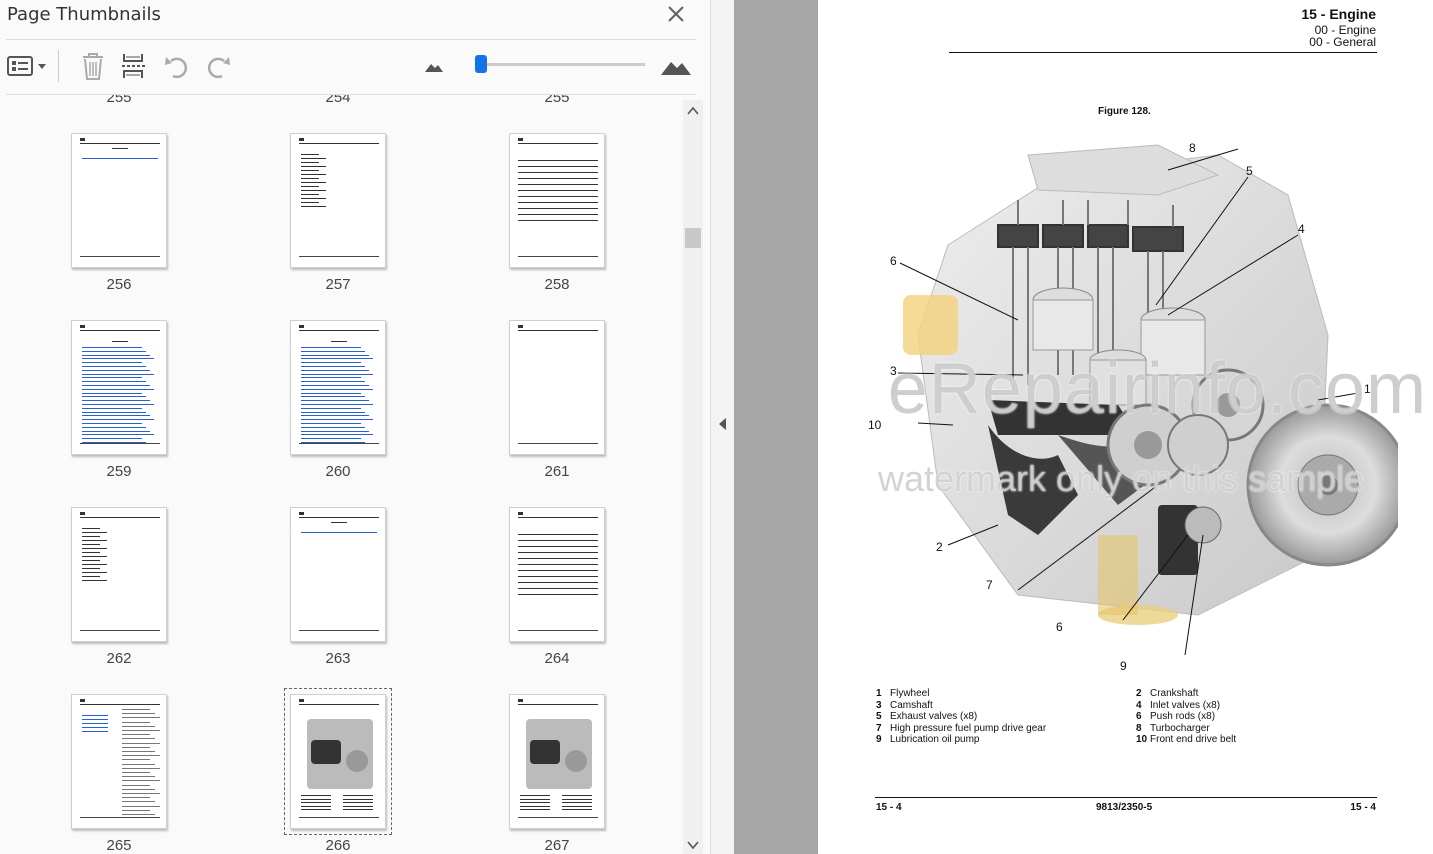  Describe the element at coordinates (1124, 111) in the screenshot. I see `figure-title: Figure 128.` at that location.